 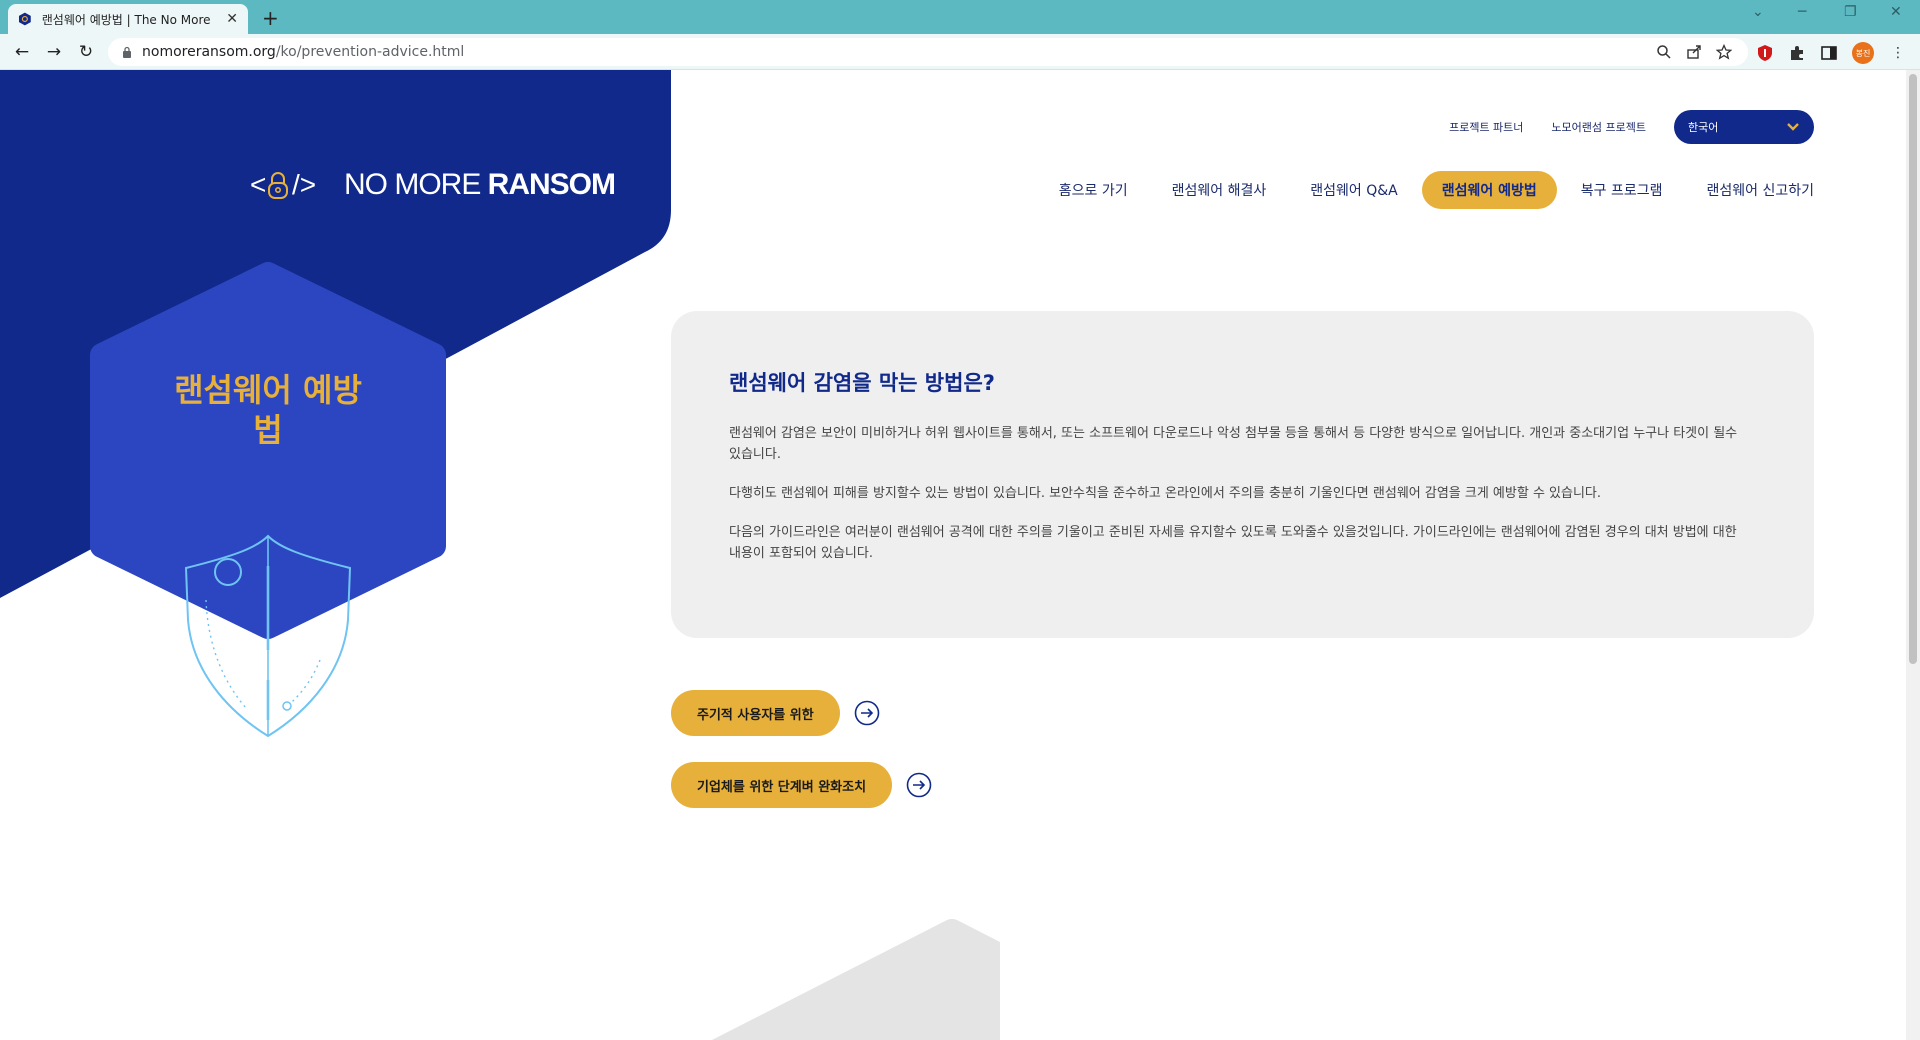 What do you see at coordinates (232, 19) in the screenshot?
I see `tab-close-icon: ✕` at bounding box center [232, 19].